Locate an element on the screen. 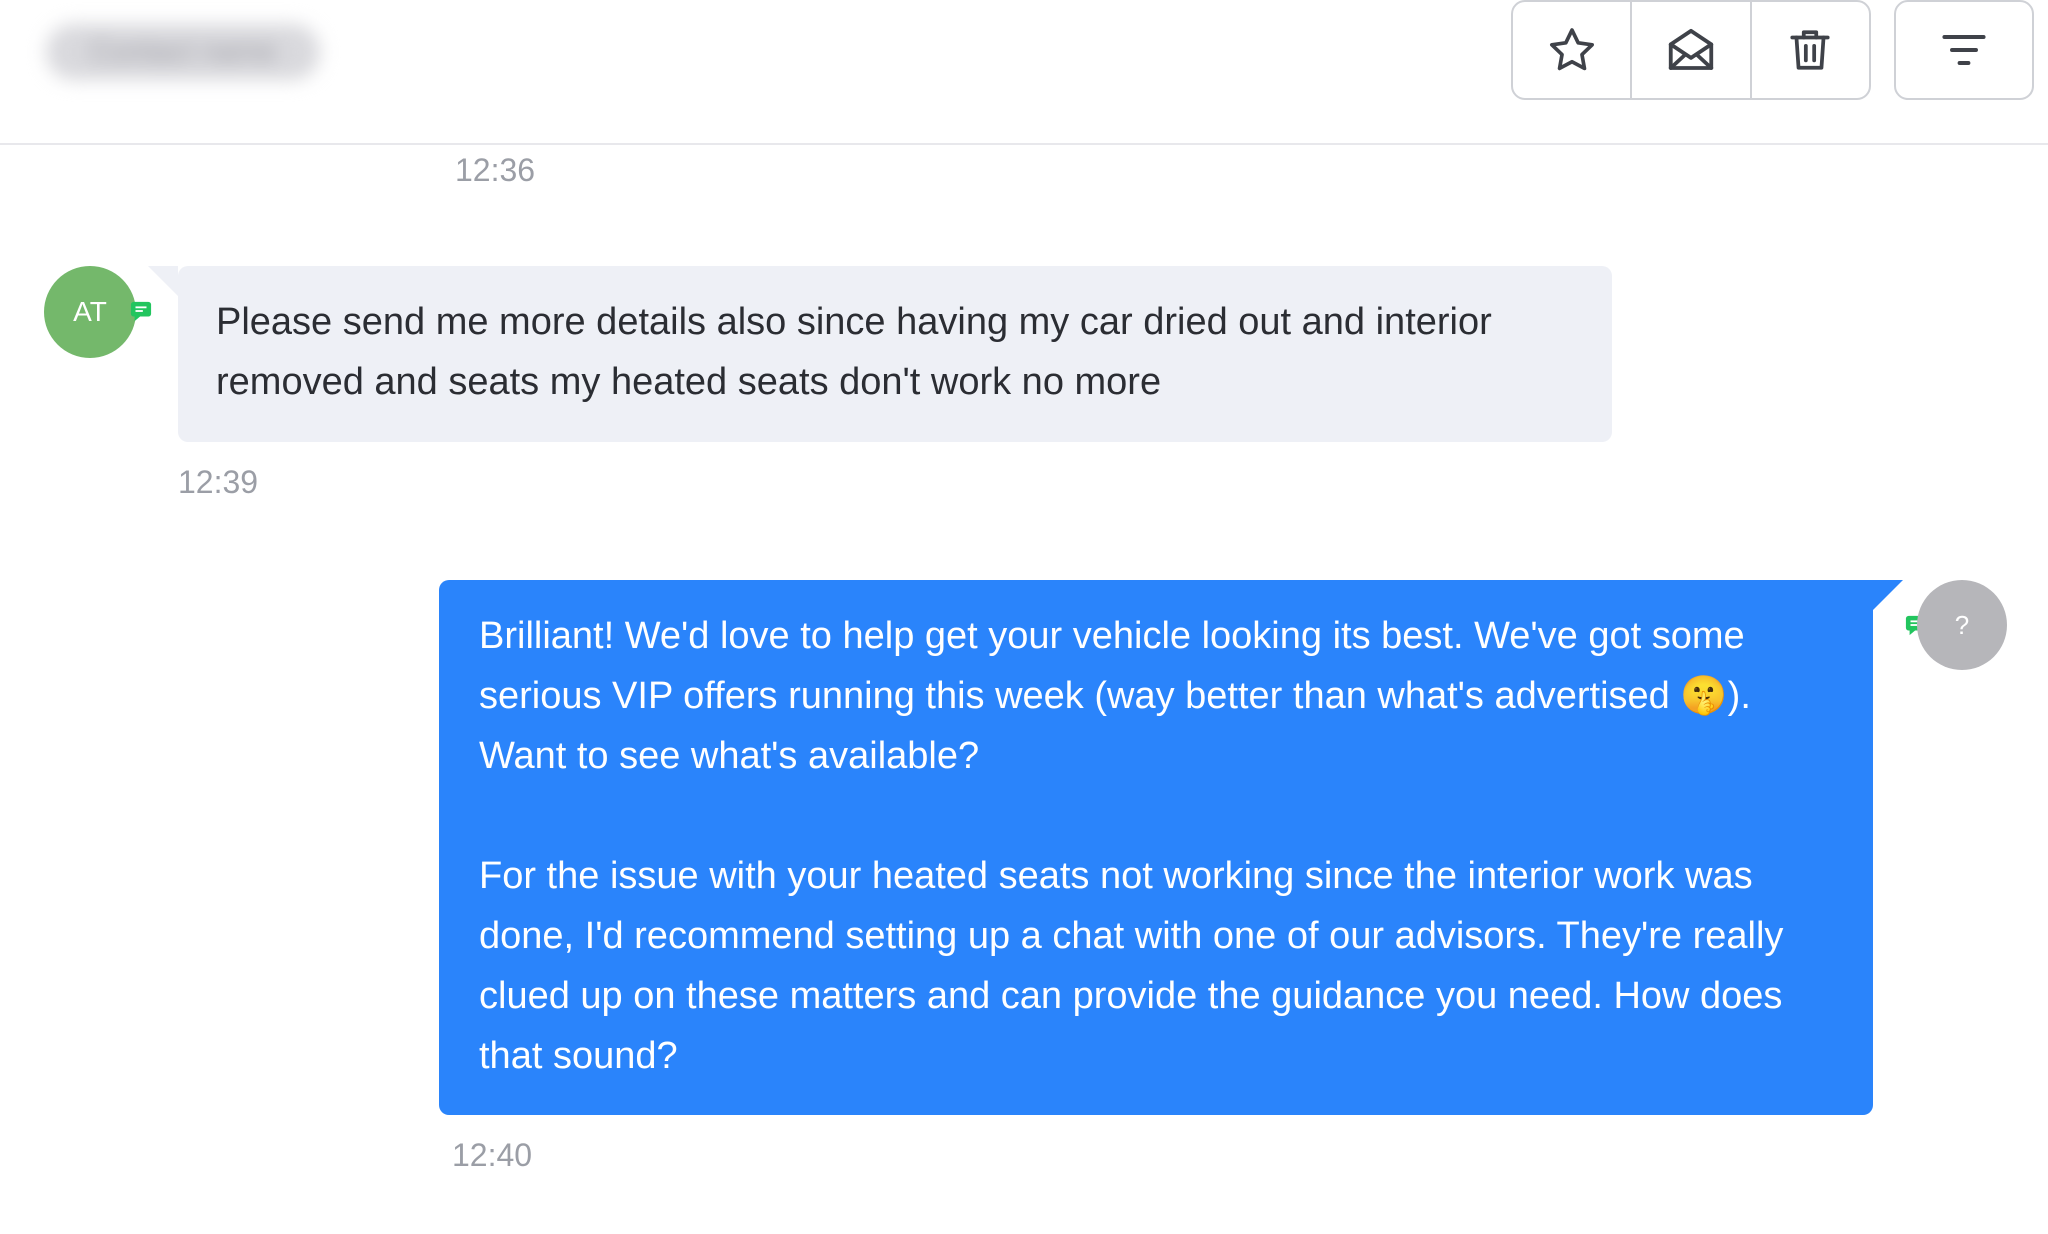 The image size is (2048, 1234). message-timestamp: 12:36 is located at coordinates (495, 170).